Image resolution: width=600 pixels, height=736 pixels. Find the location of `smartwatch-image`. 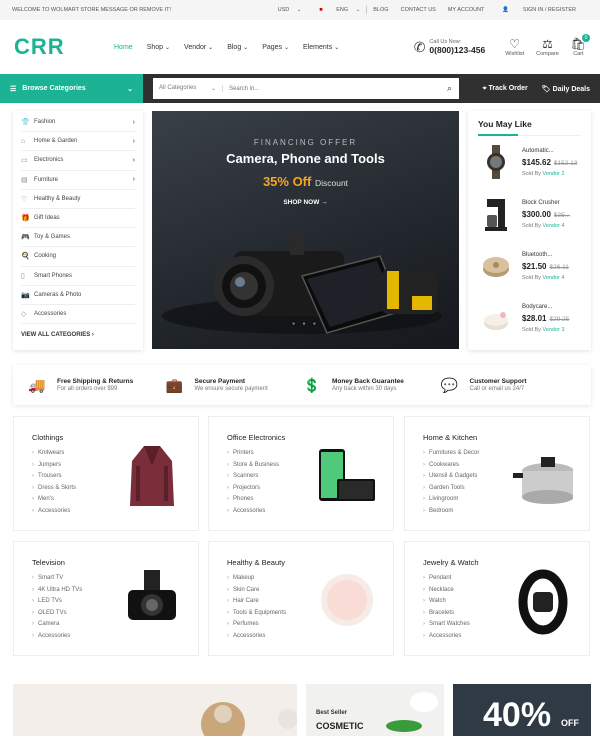

smartwatch-image is located at coordinates (543, 601).